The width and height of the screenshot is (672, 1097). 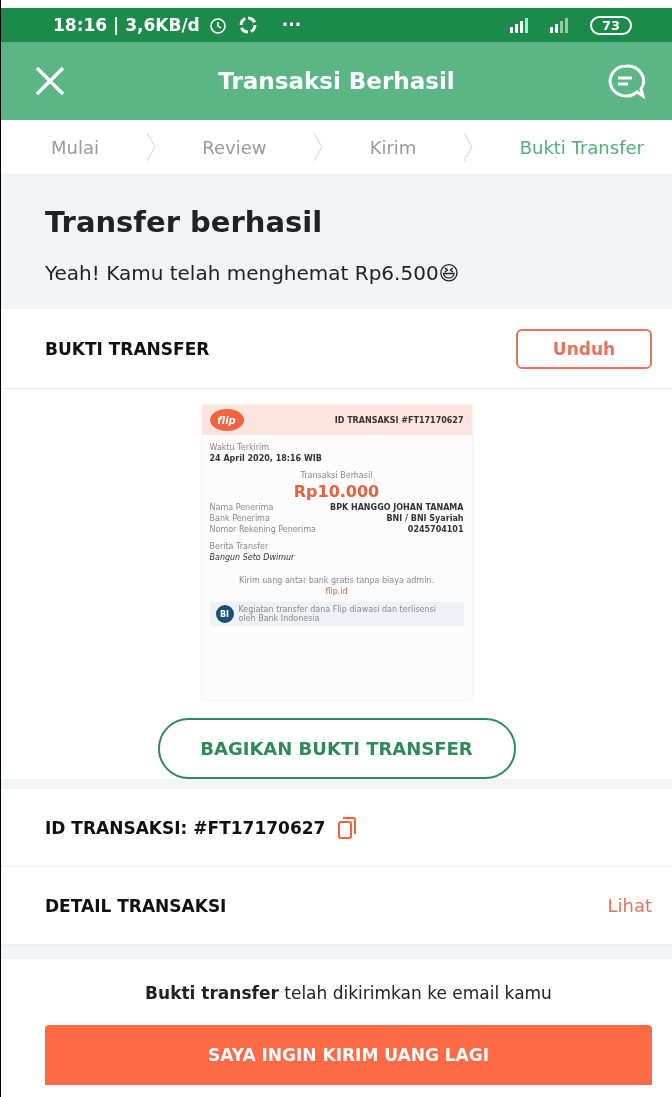 I want to click on detail-title: DETAIL TRANSAKSI, so click(x=136, y=905).